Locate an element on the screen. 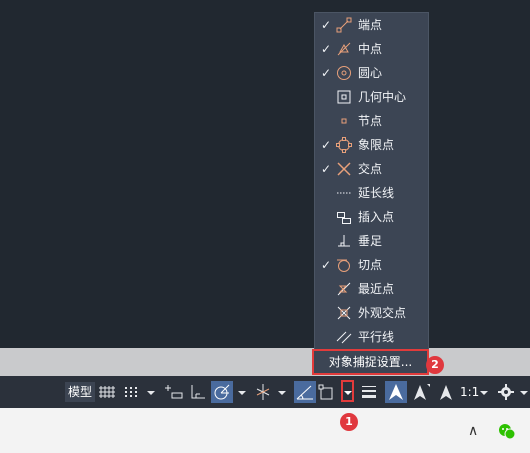 The width and height of the screenshot is (530, 453). isodraft-button is located at coordinates (263, 392).